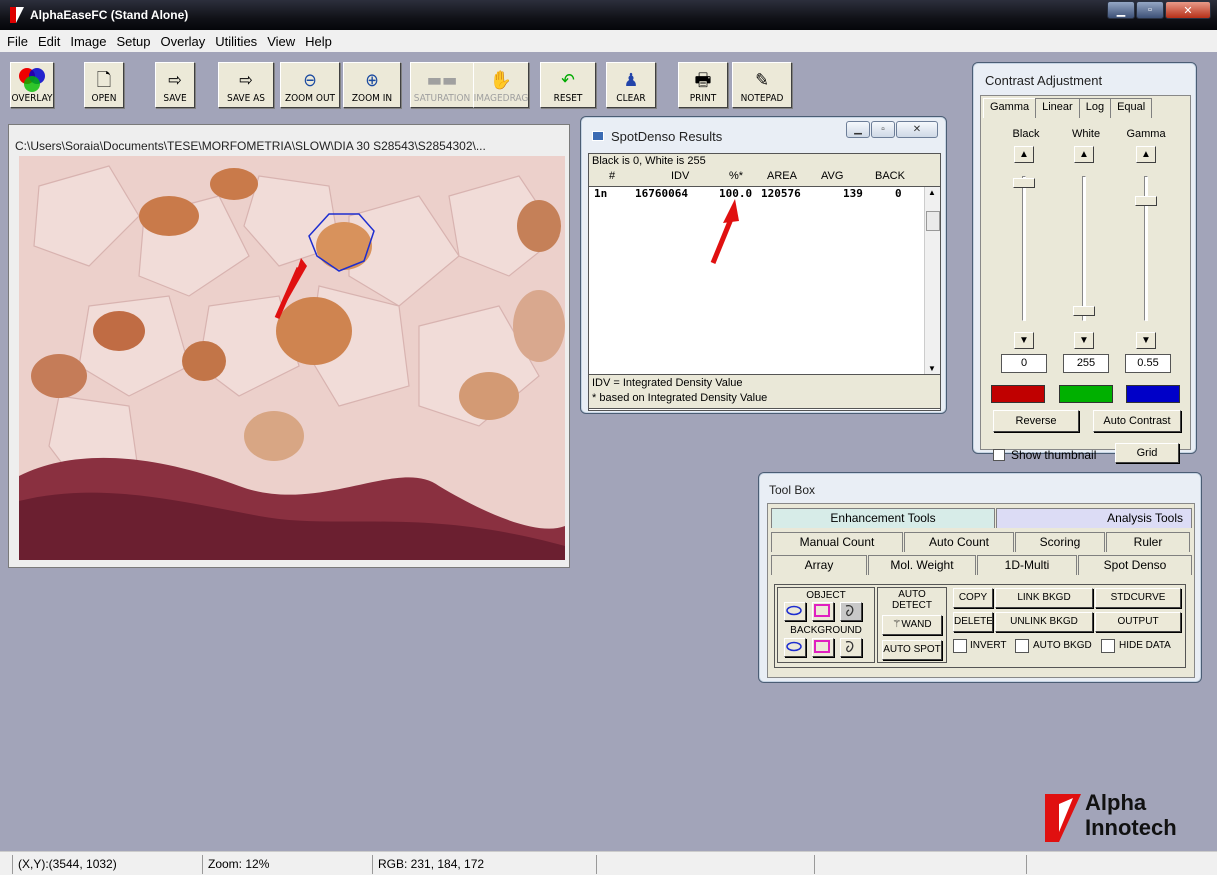  What do you see at coordinates (883, 518) in the screenshot?
I see `tab-enhancement-tools: Enhancement Tools` at bounding box center [883, 518].